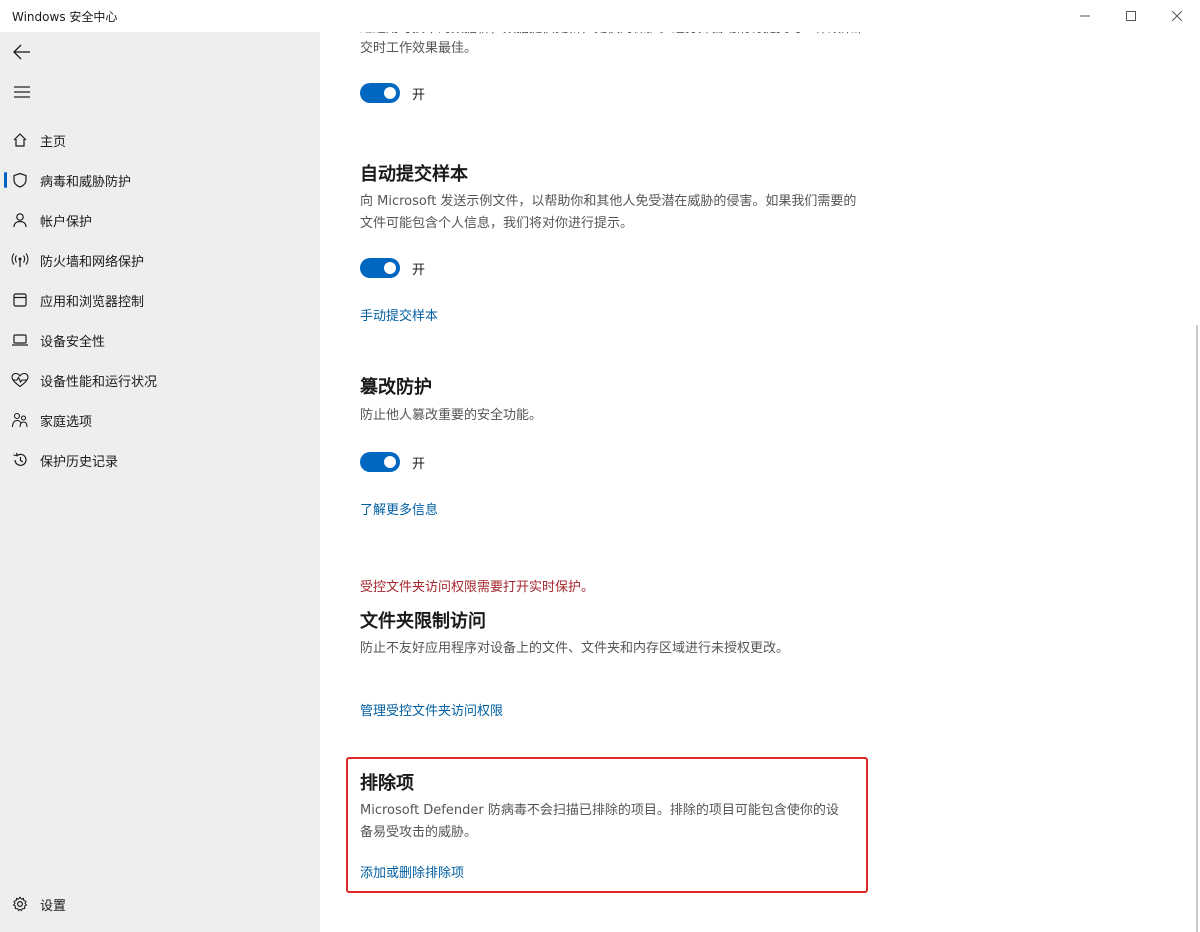 The height and width of the screenshot is (932, 1200). I want to click on manual-submit-link: 手动提交样本, so click(399, 314).